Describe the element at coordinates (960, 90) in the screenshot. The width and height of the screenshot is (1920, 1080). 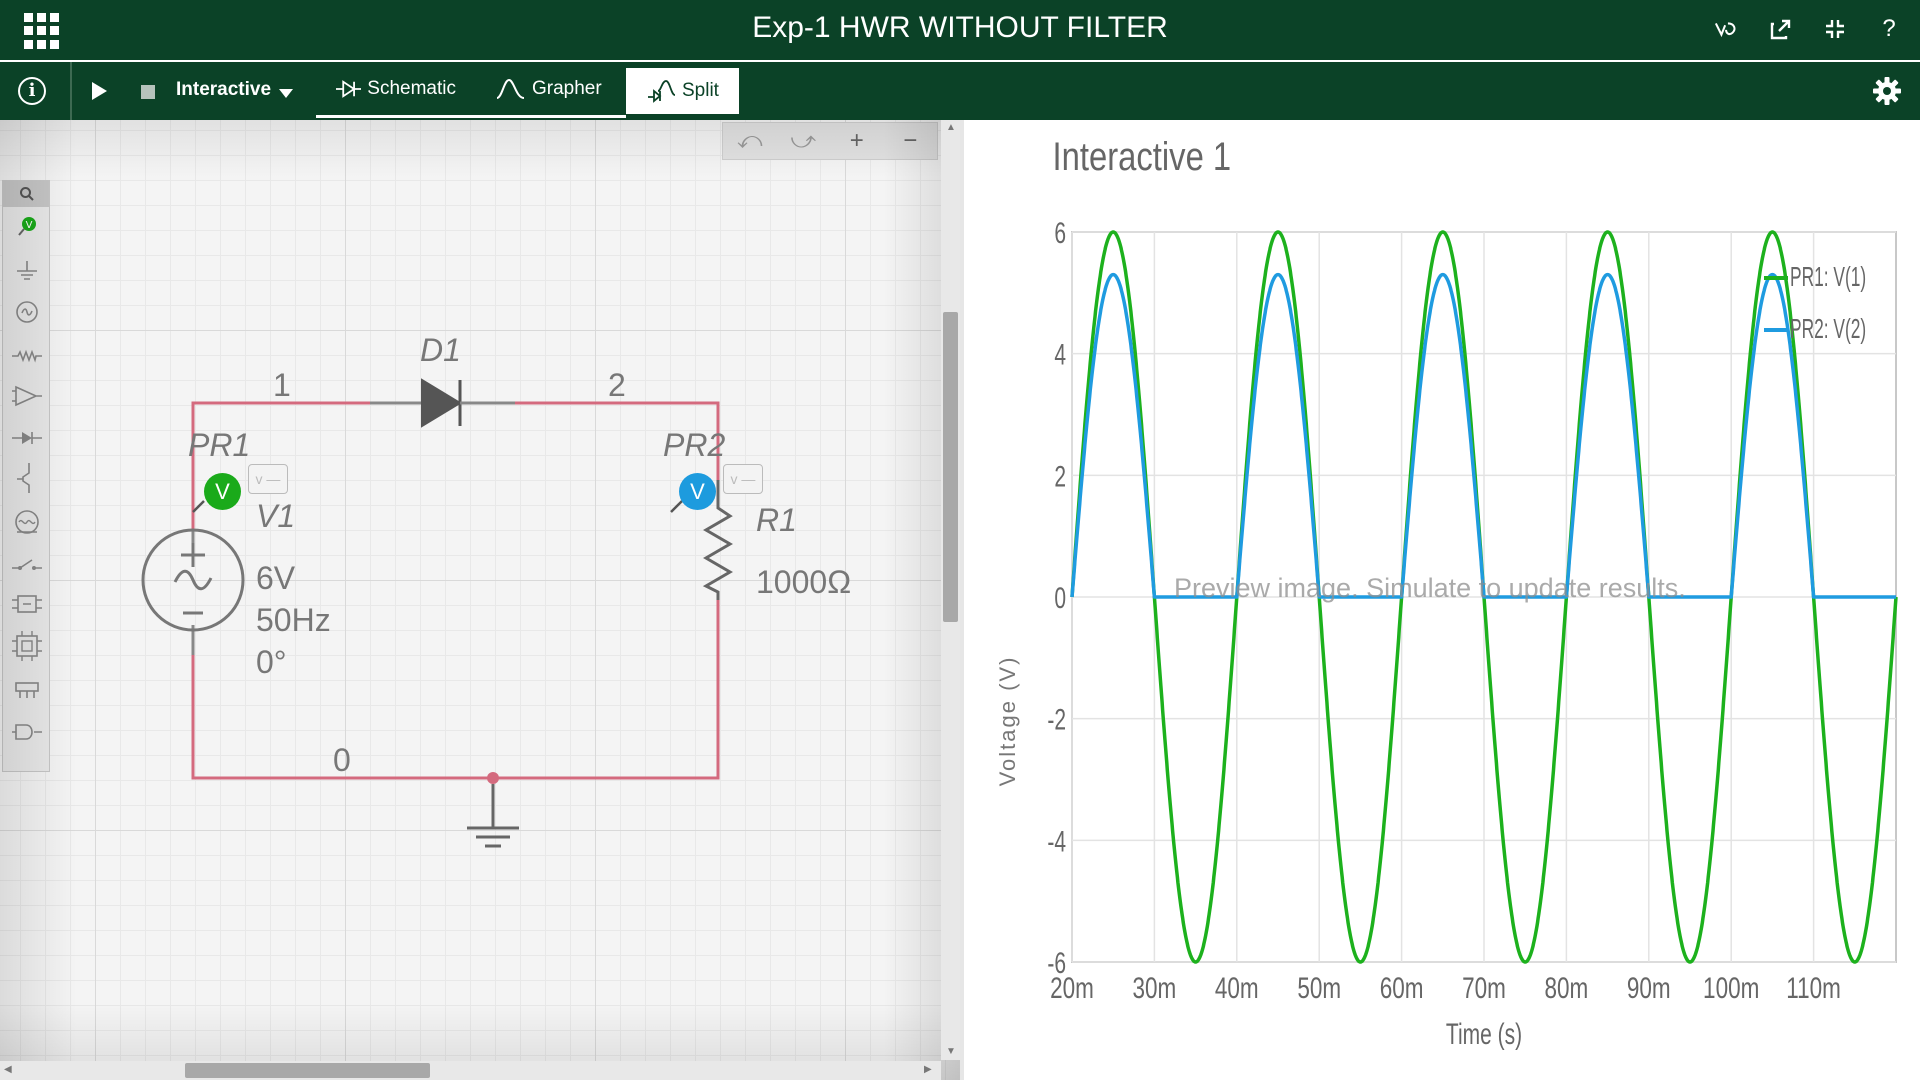
I see `main-toolbar: i Interactive Schematic Grapher Split` at that location.